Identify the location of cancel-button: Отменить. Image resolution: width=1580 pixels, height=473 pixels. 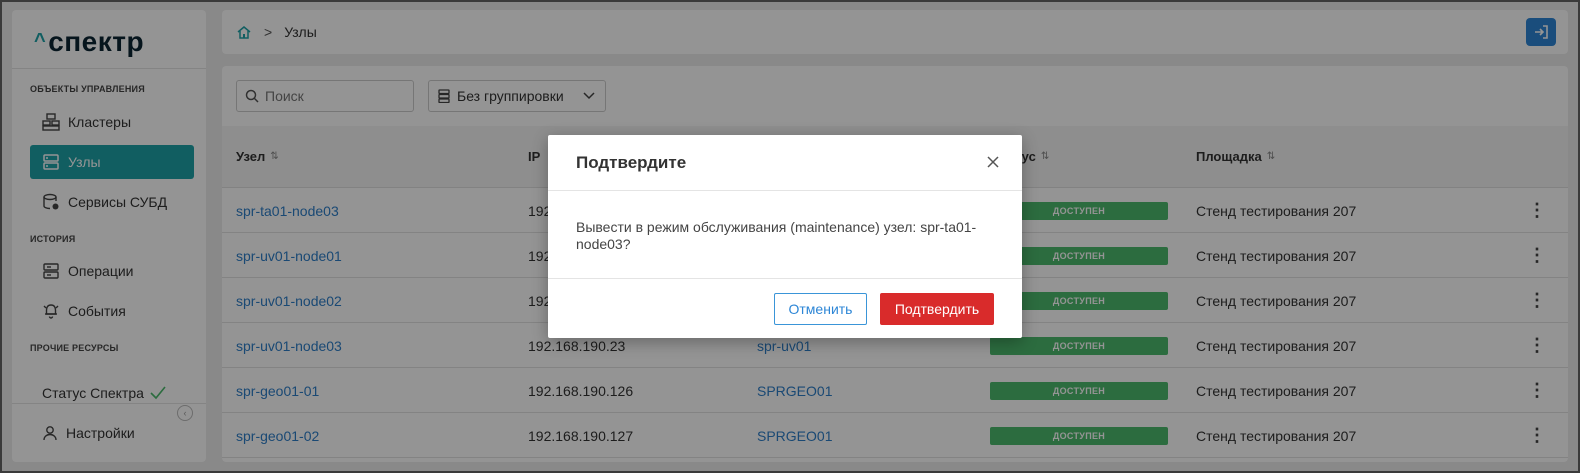
(820, 309).